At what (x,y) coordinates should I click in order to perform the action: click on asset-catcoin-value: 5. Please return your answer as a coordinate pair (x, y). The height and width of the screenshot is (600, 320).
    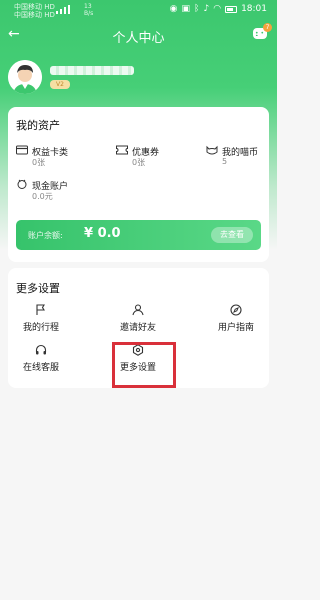
    Looking at the image, I should click on (225, 161).